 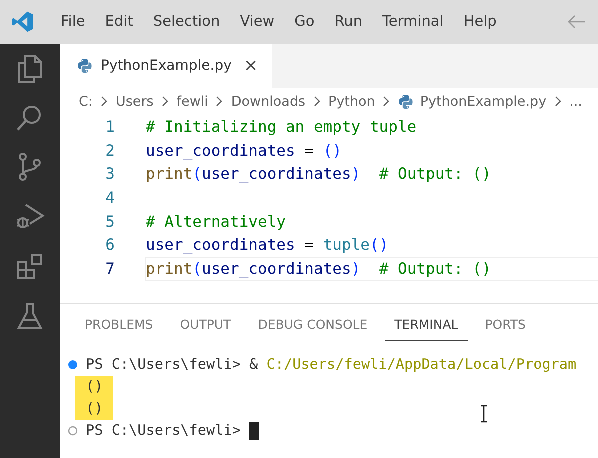 What do you see at coordinates (281, 127) in the screenshot?
I see `code-line: # Initializing an empty tuple` at bounding box center [281, 127].